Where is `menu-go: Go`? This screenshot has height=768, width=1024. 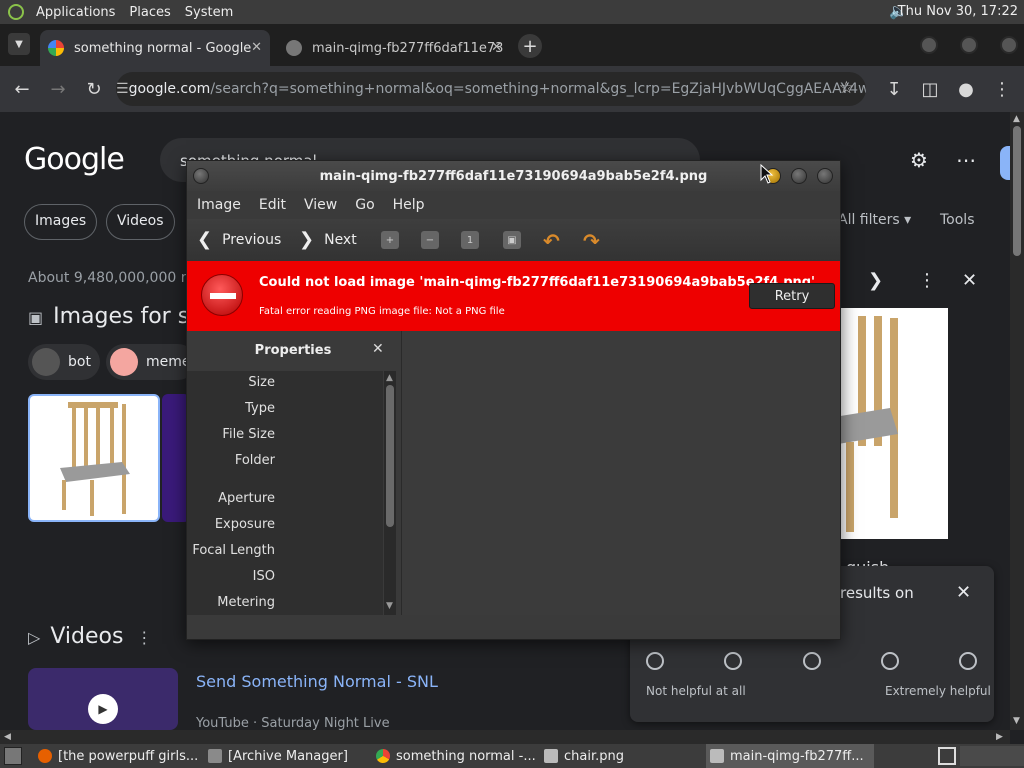
menu-go: Go is located at coordinates (364, 205).